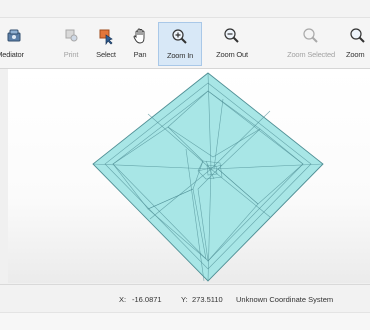 This screenshot has width=370, height=330. What do you see at coordinates (231, 35) in the screenshot?
I see `zoom-out-icon` at bounding box center [231, 35].